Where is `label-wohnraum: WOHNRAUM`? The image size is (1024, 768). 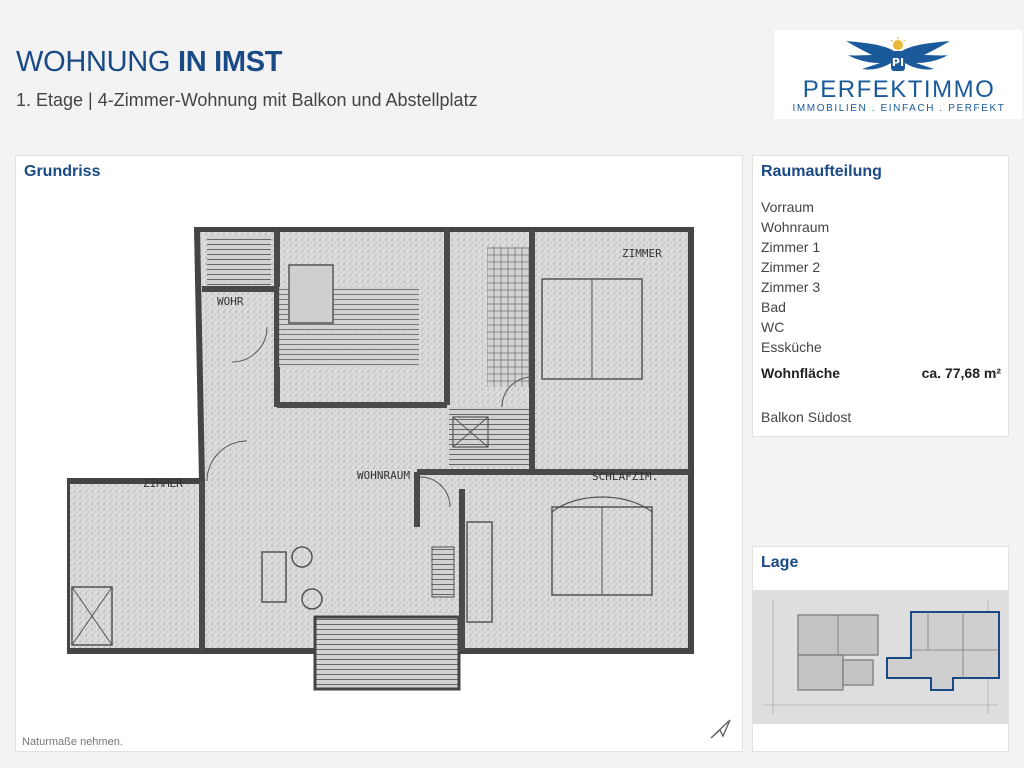
label-wohnraum: WOHNRAUM is located at coordinates (383, 475).